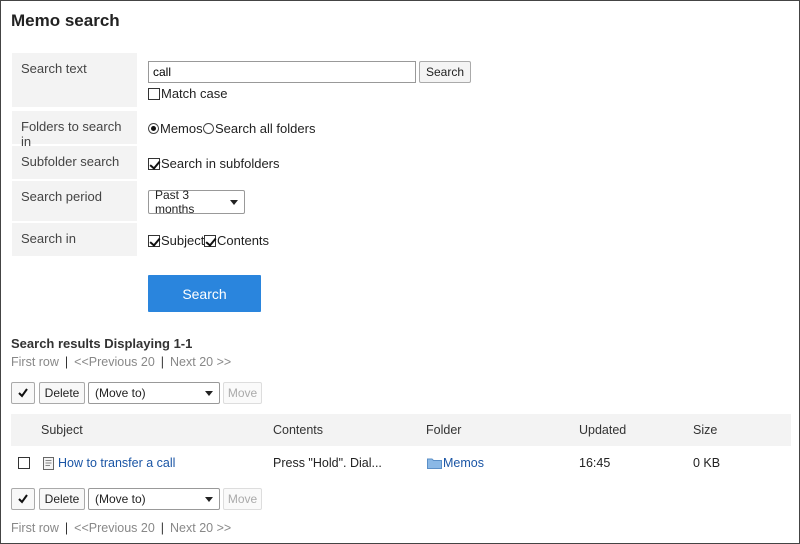  What do you see at coordinates (74, 239) in the screenshot?
I see `search-in-label: Search in` at bounding box center [74, 239].